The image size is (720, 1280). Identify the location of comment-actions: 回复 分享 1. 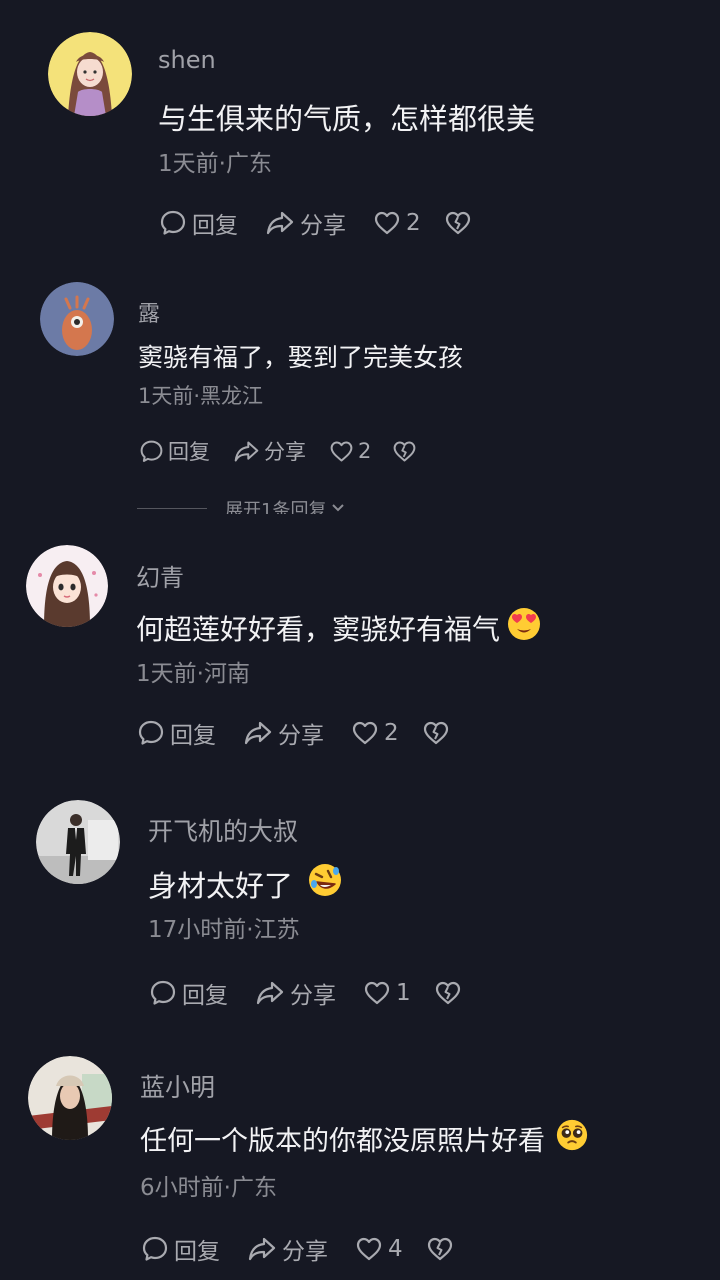
(305, 993).